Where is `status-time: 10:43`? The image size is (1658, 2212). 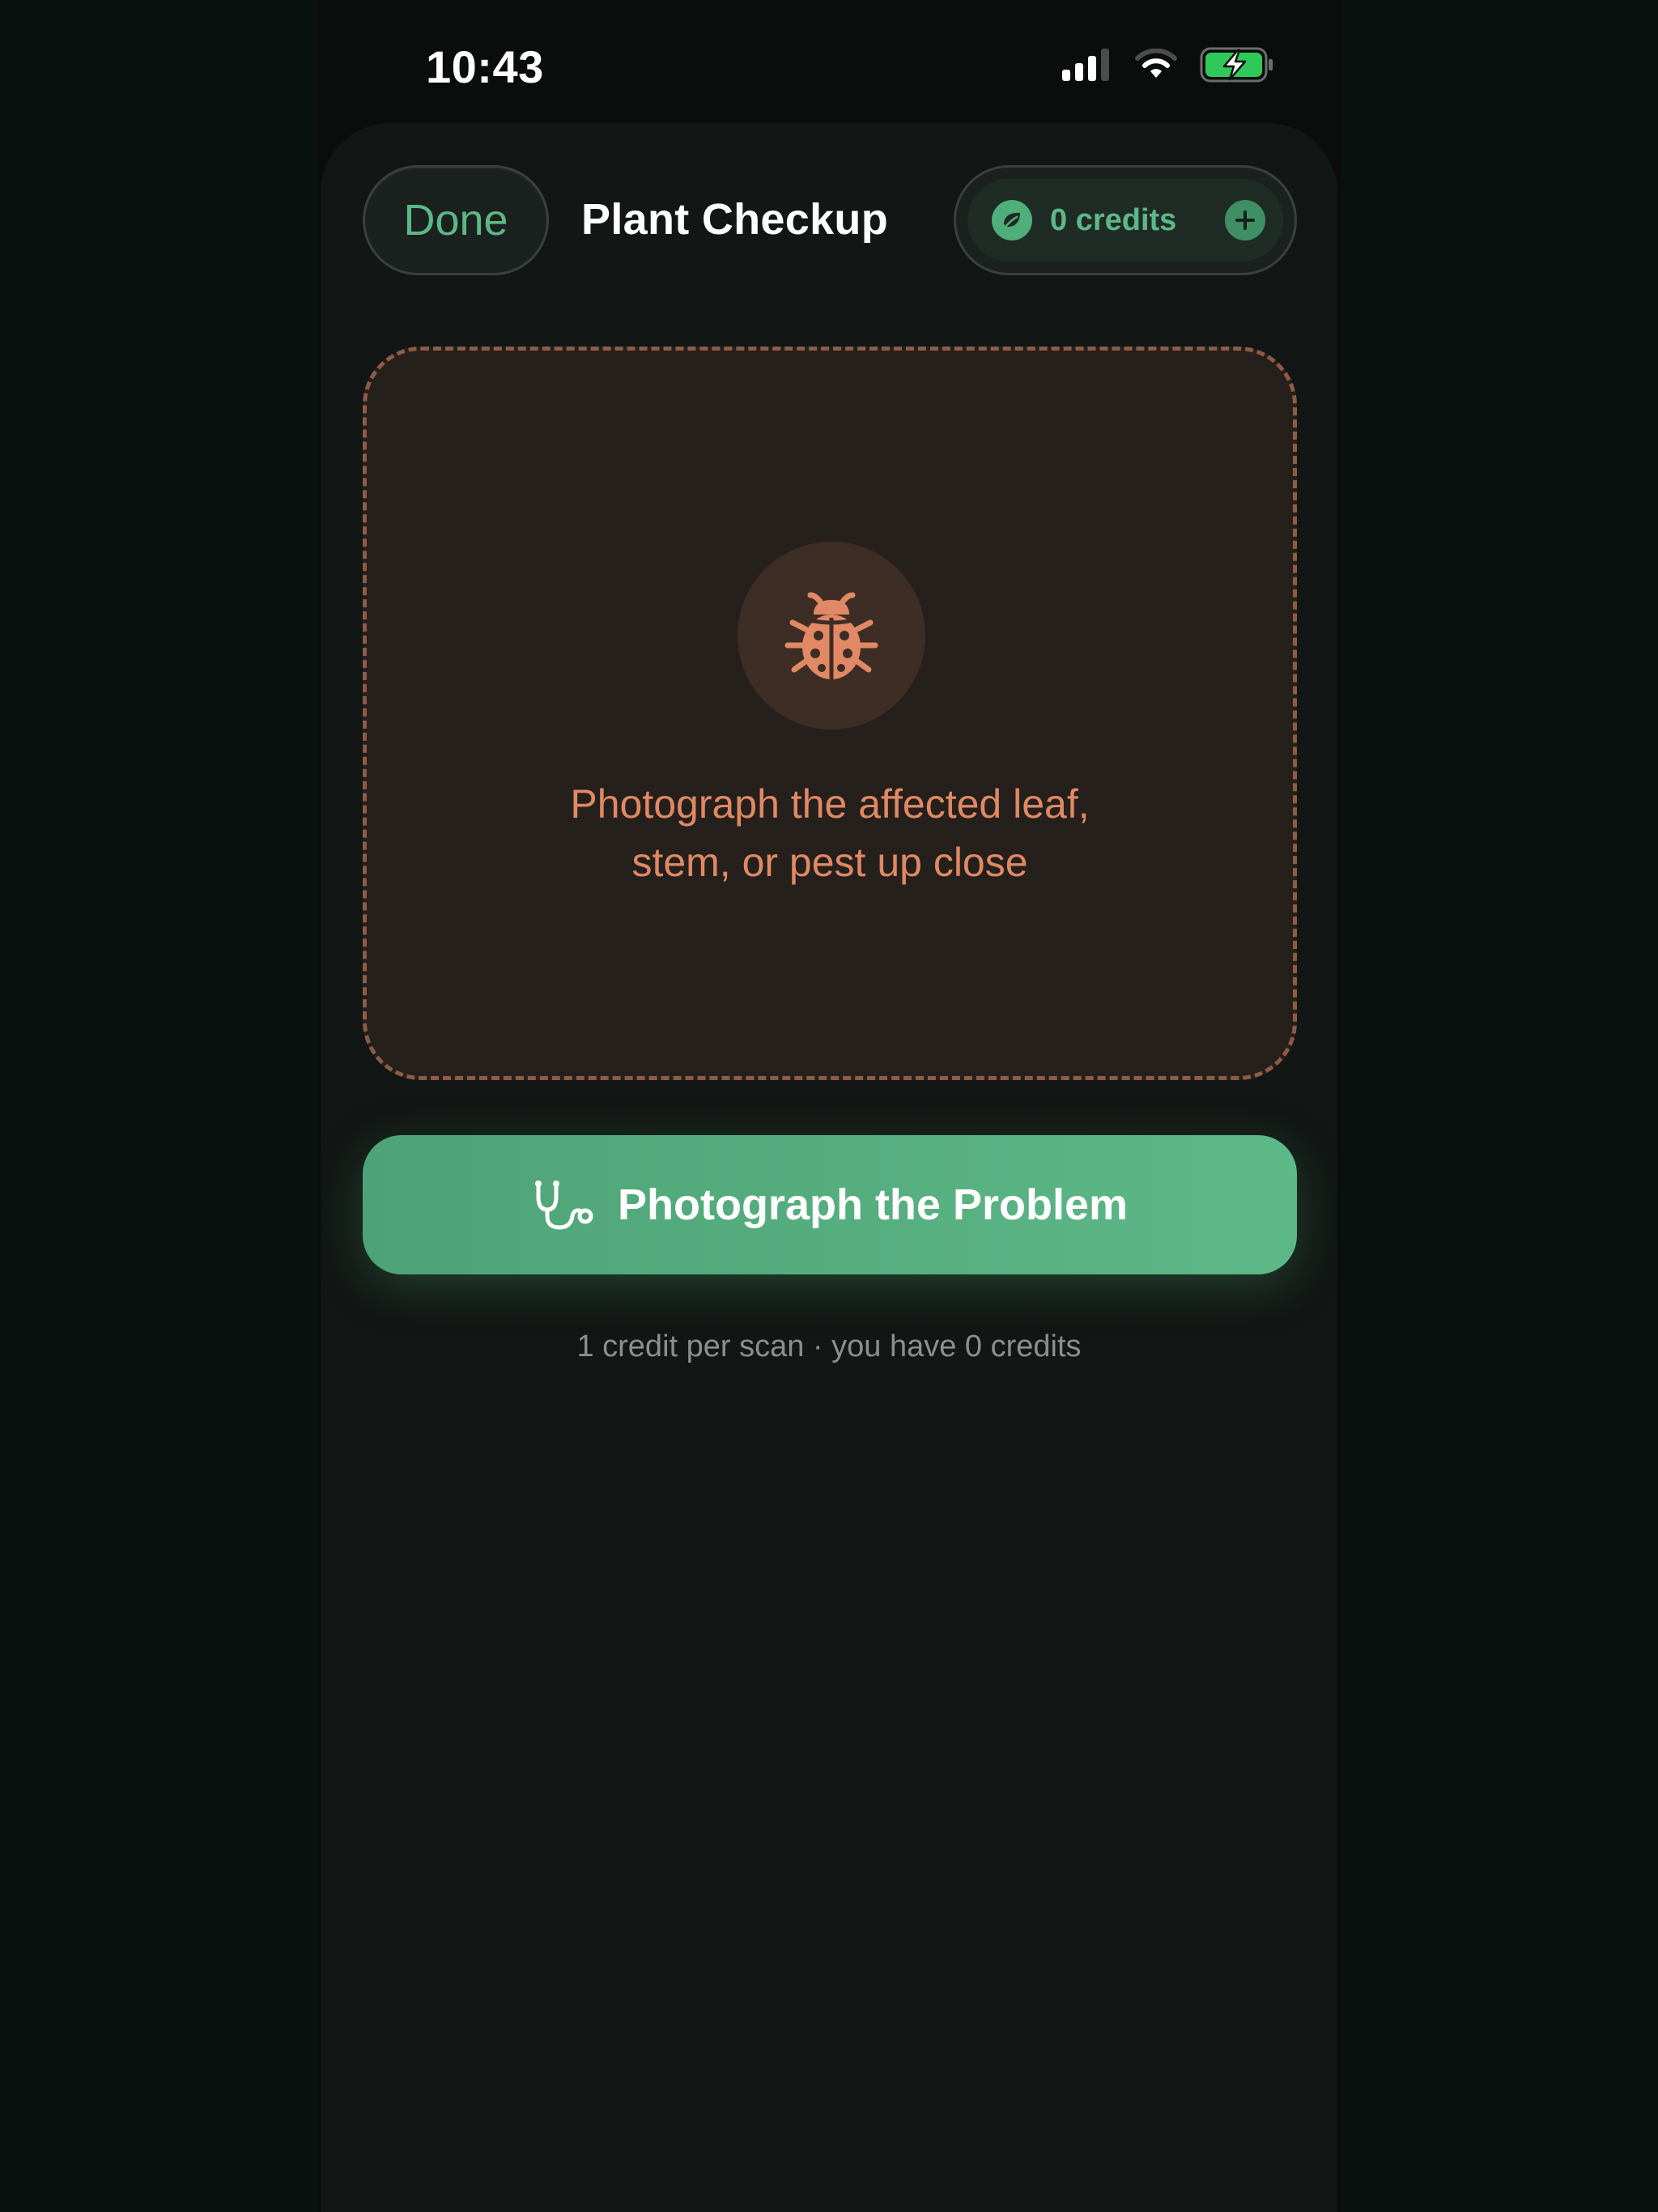
status-time: 10:43 is located at coordinates (485, 66).